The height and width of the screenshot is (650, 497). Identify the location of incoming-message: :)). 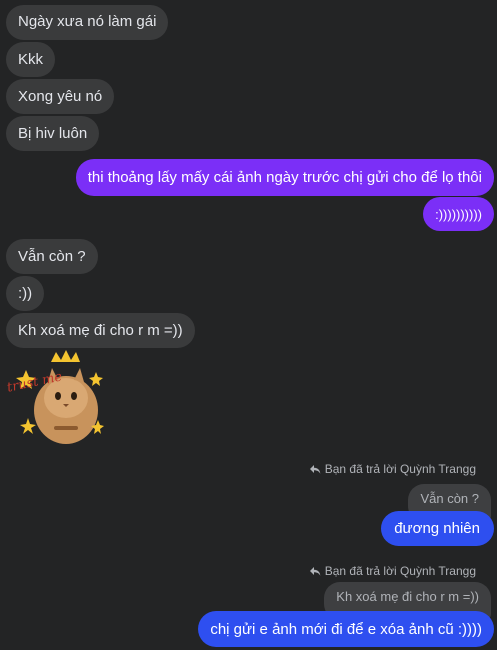
(25, 293).